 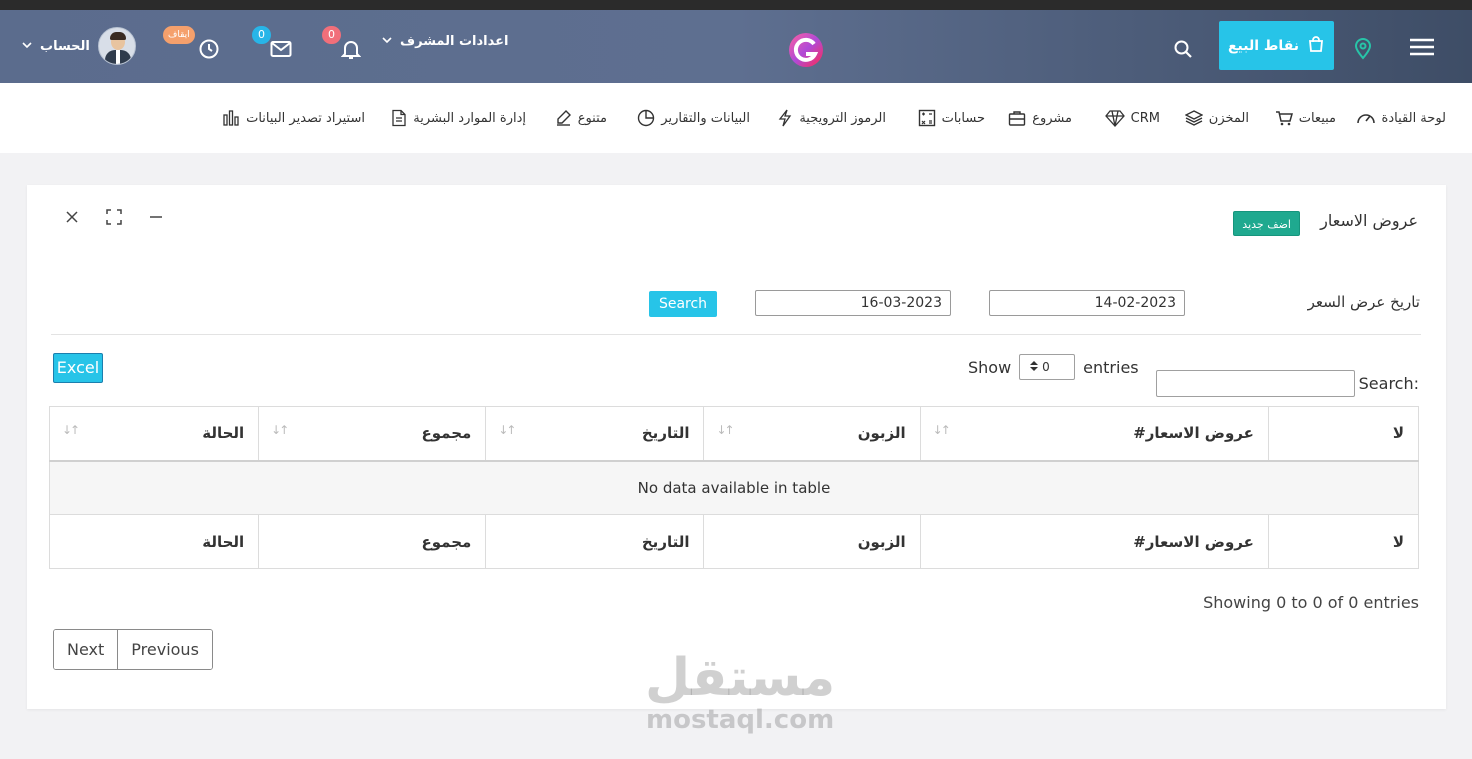 What do you see at coordinates (1343, 434) in the screenshot?
I see `column-header-no: لا` at bounding box center [1343, 434].